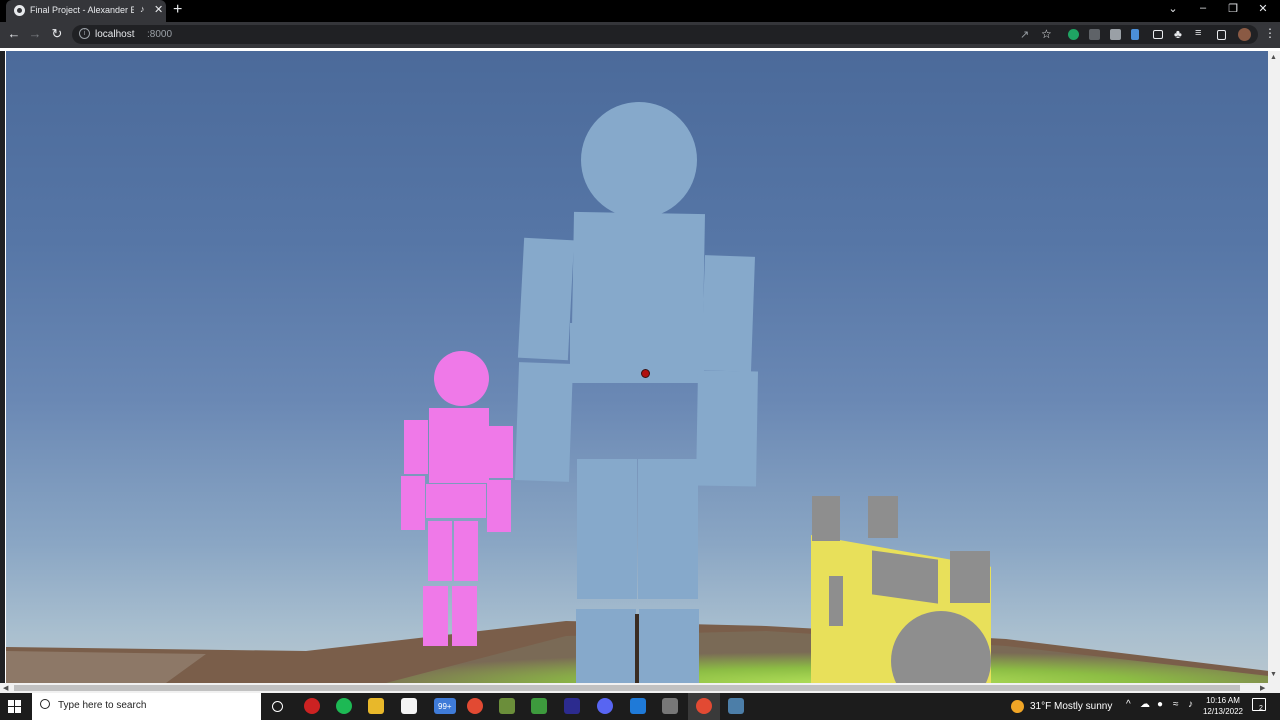 This screenshot has height=720, width=1280. What do you see at coordinates (440, 551) in the screenshot?
I see `pink-figure-left-thigh` at bounding box center [440, 551].